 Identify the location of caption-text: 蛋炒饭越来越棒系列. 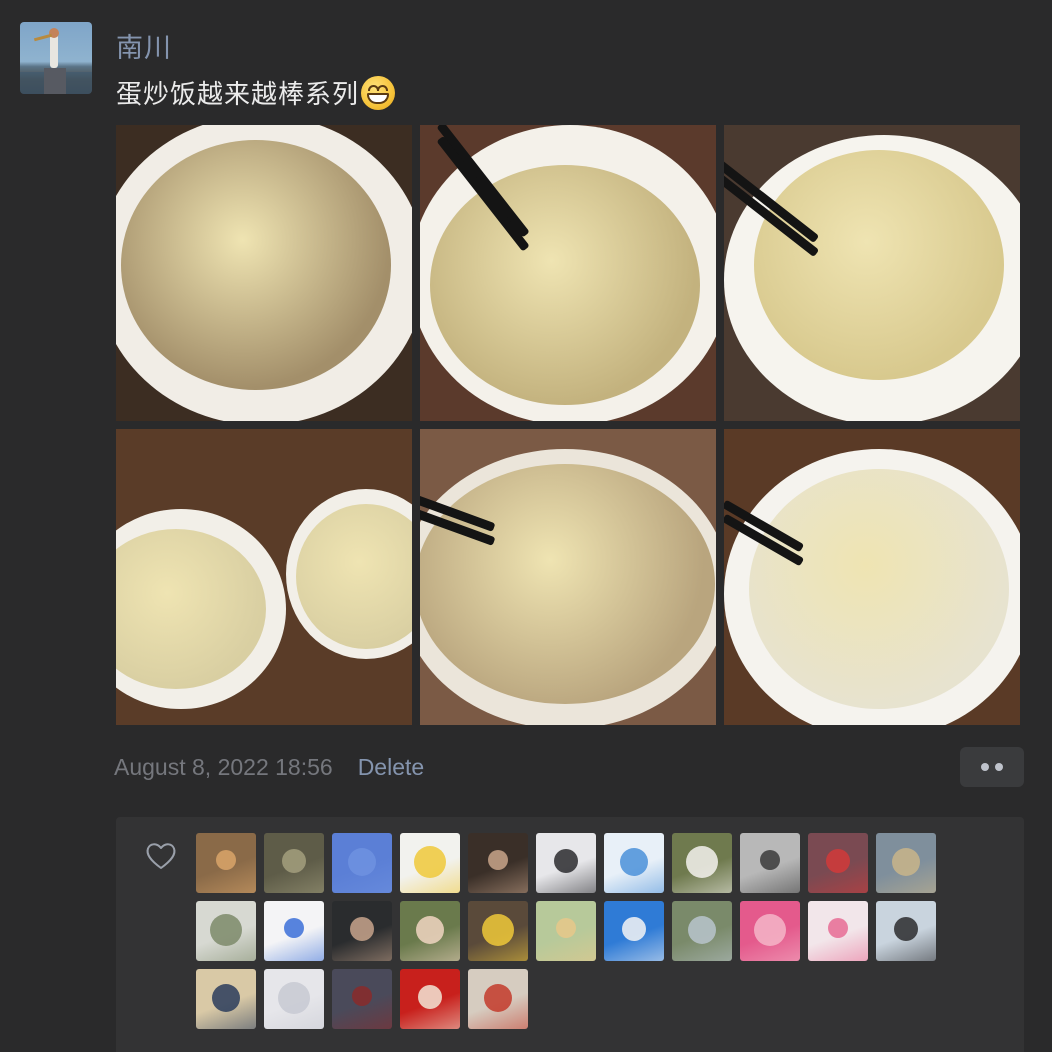
(238, 94).